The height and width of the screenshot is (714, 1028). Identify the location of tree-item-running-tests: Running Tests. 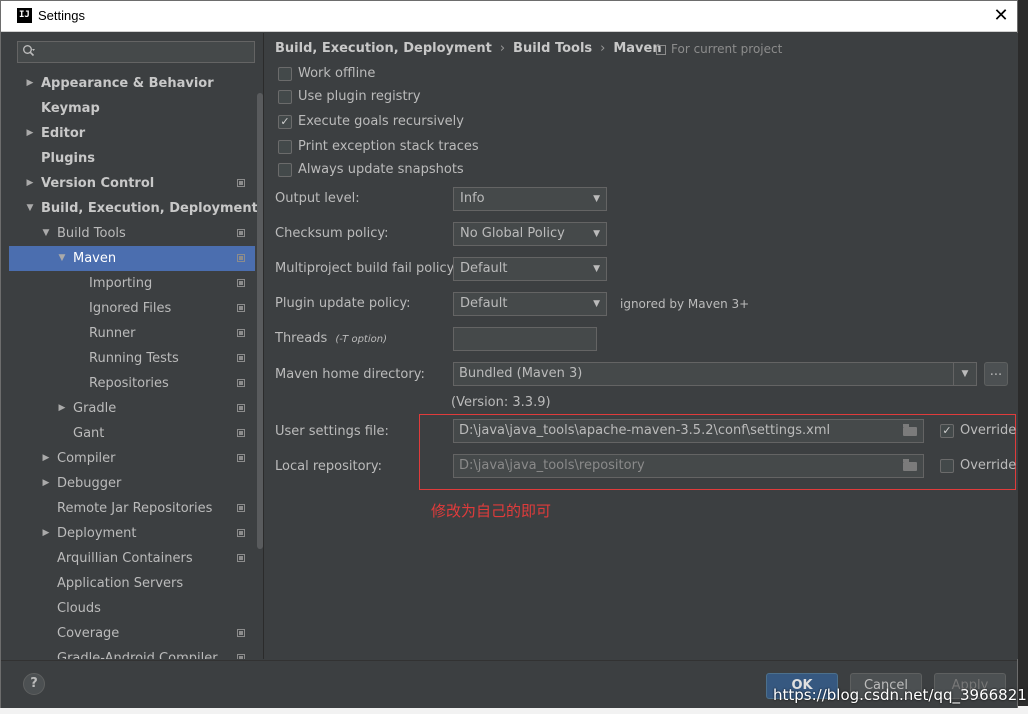
(132, 358).